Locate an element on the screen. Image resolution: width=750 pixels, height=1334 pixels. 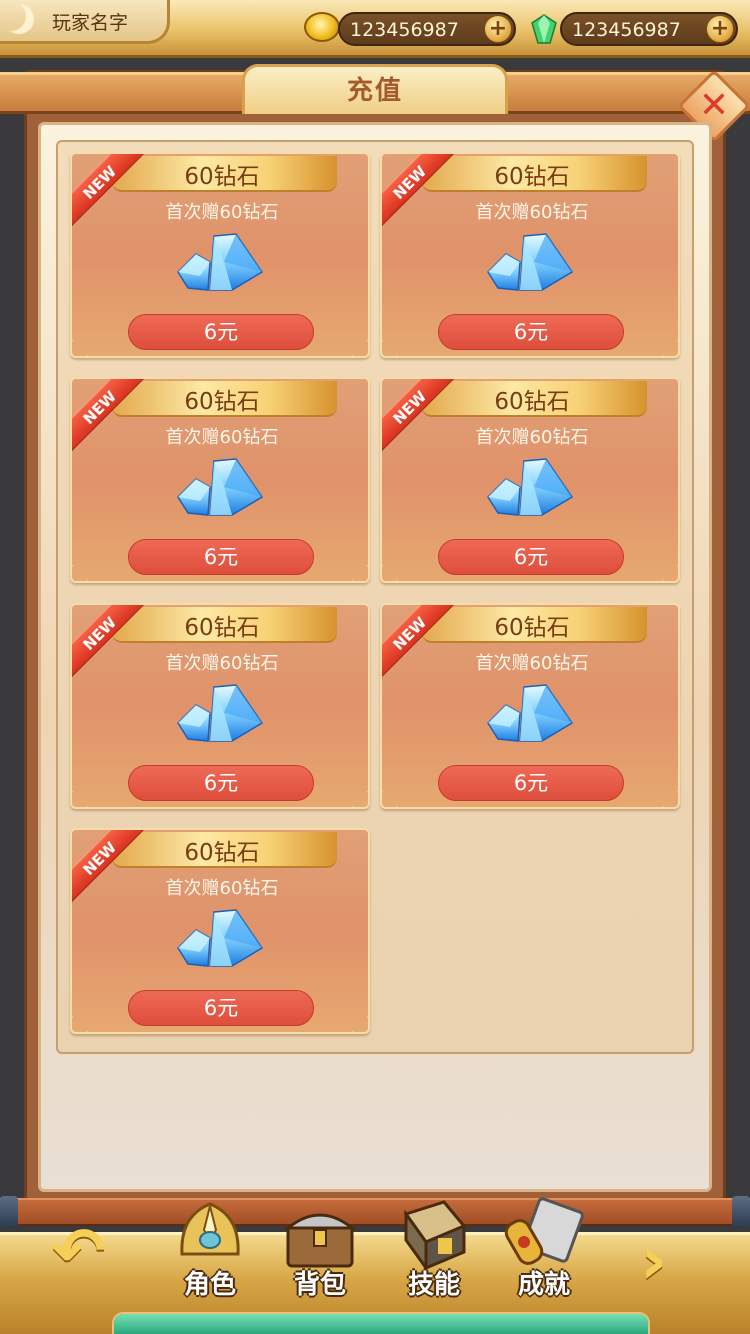
top-status-bar: 玩家名字 123456987 + 123456987 + is located at coordinates (375, 29).